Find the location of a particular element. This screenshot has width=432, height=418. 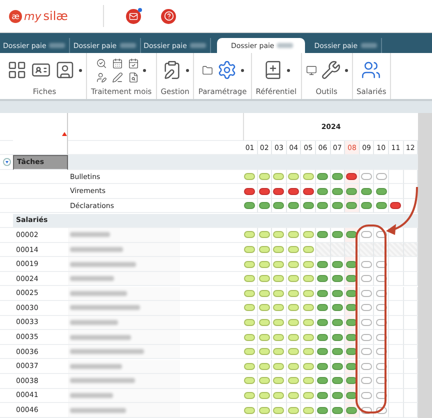

pen-icon is located at coordinates (118, 77).